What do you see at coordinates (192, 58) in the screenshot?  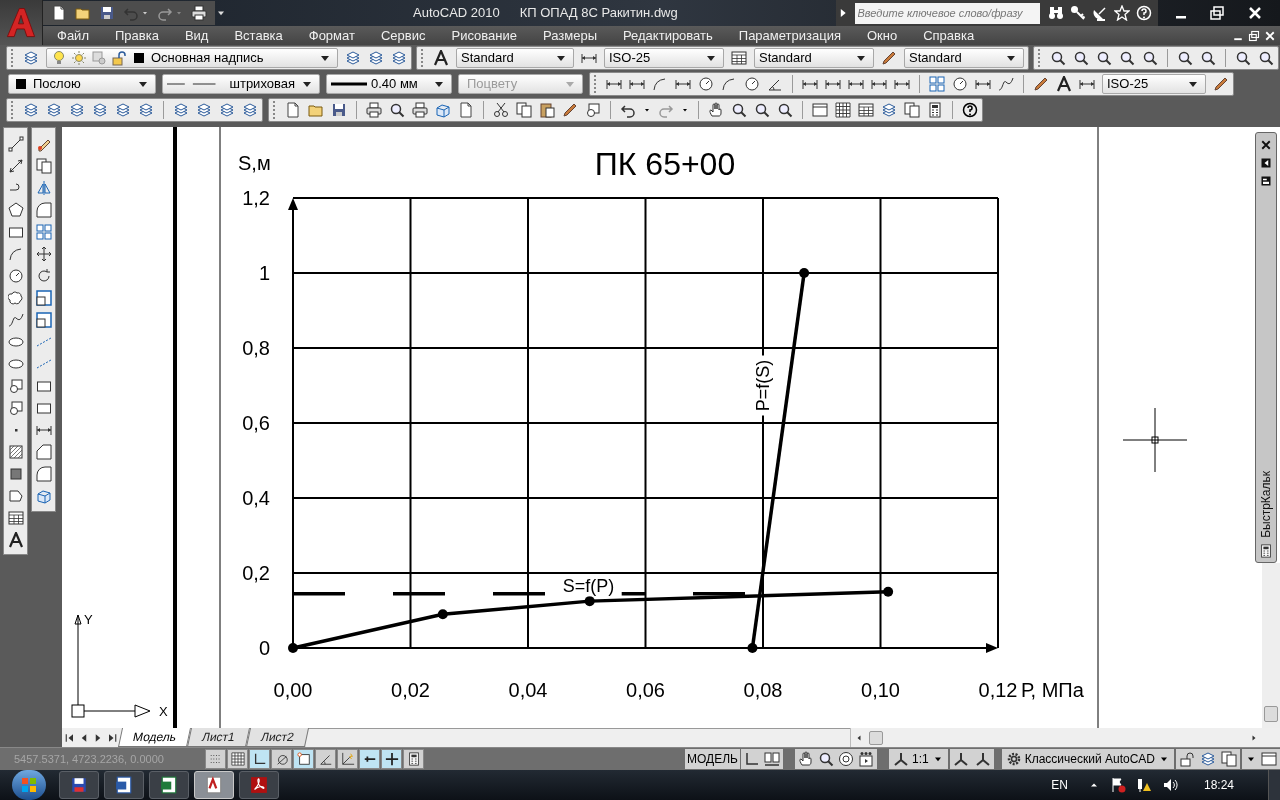 I see `dropdown: Основная надпись` at bounding box center [192, 58].